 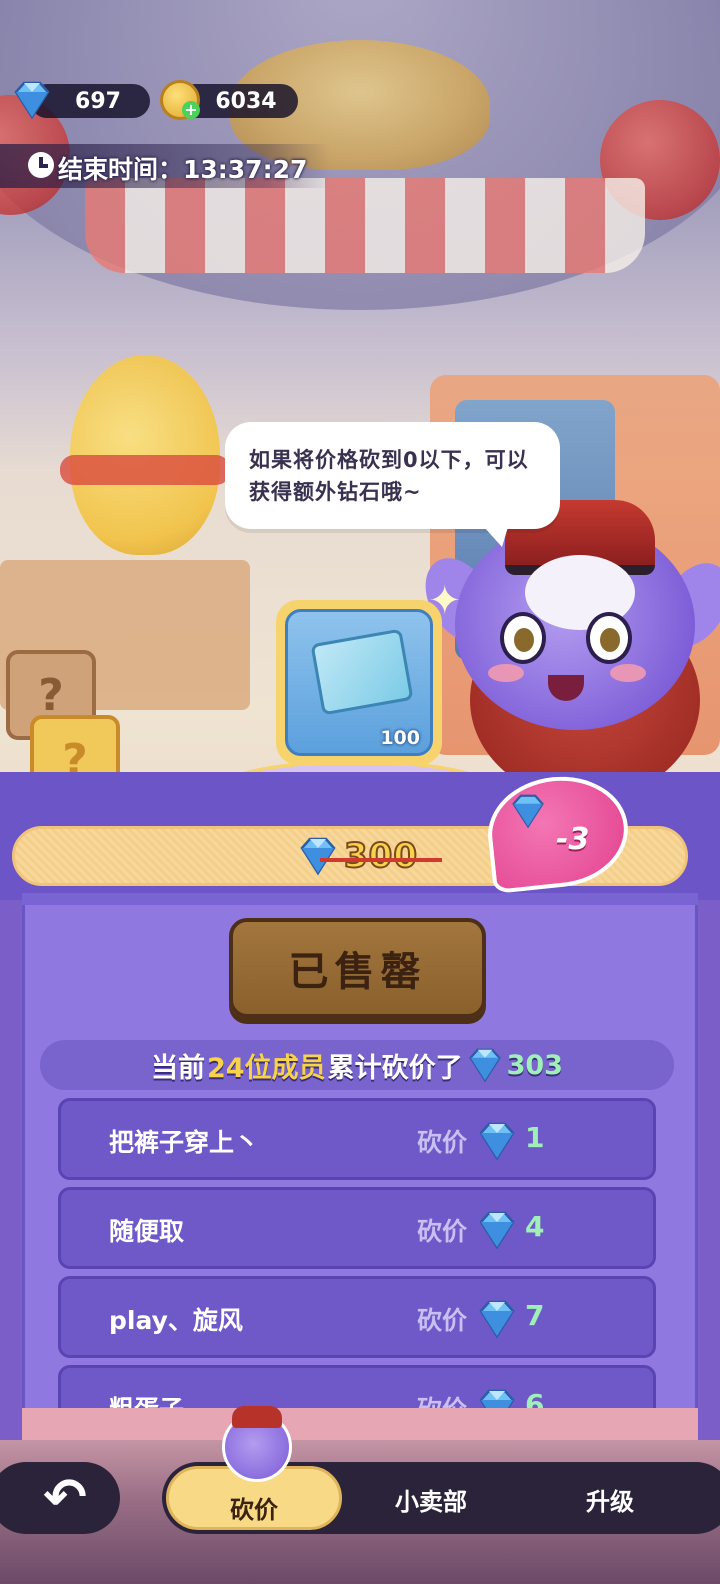 What do you see at coordinates (431, 1499) in the screenshot?
I see `tab-shop: 小卖部` at bounding box center [431, 1499].